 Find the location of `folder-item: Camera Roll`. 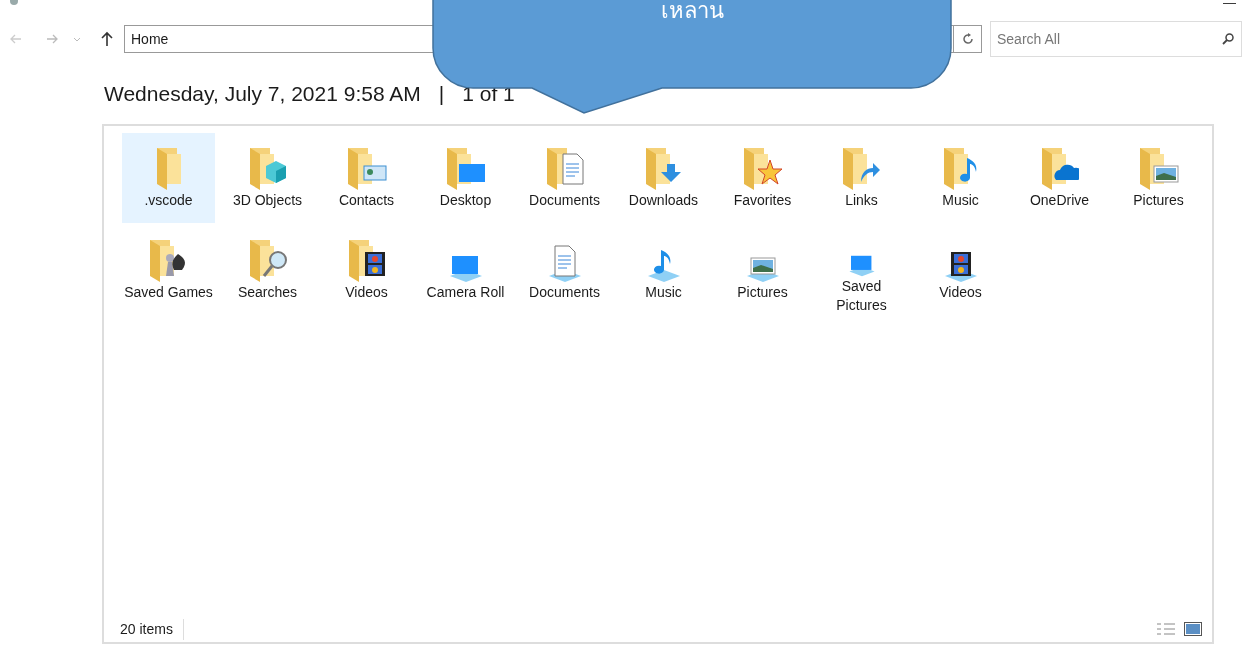

folder-item: Camera Roll is located at coordinates (465, 270).